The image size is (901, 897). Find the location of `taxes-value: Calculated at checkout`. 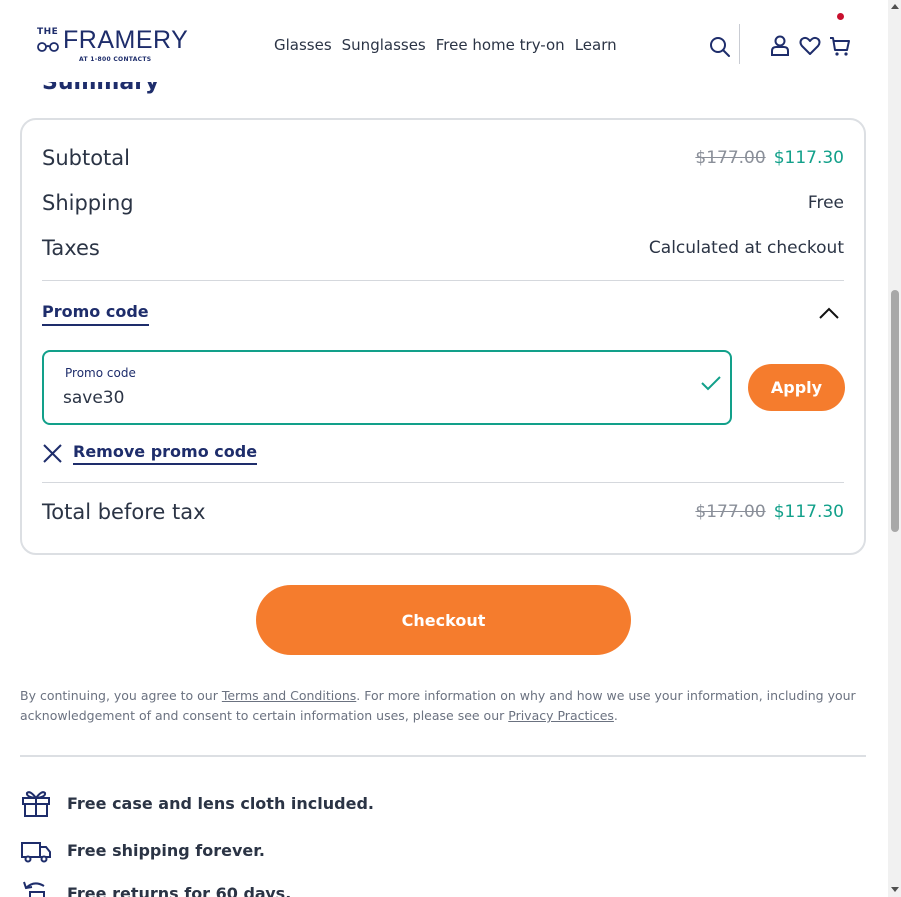

taxes-value: Calculated at checkout is located at coordinates (746, 248).